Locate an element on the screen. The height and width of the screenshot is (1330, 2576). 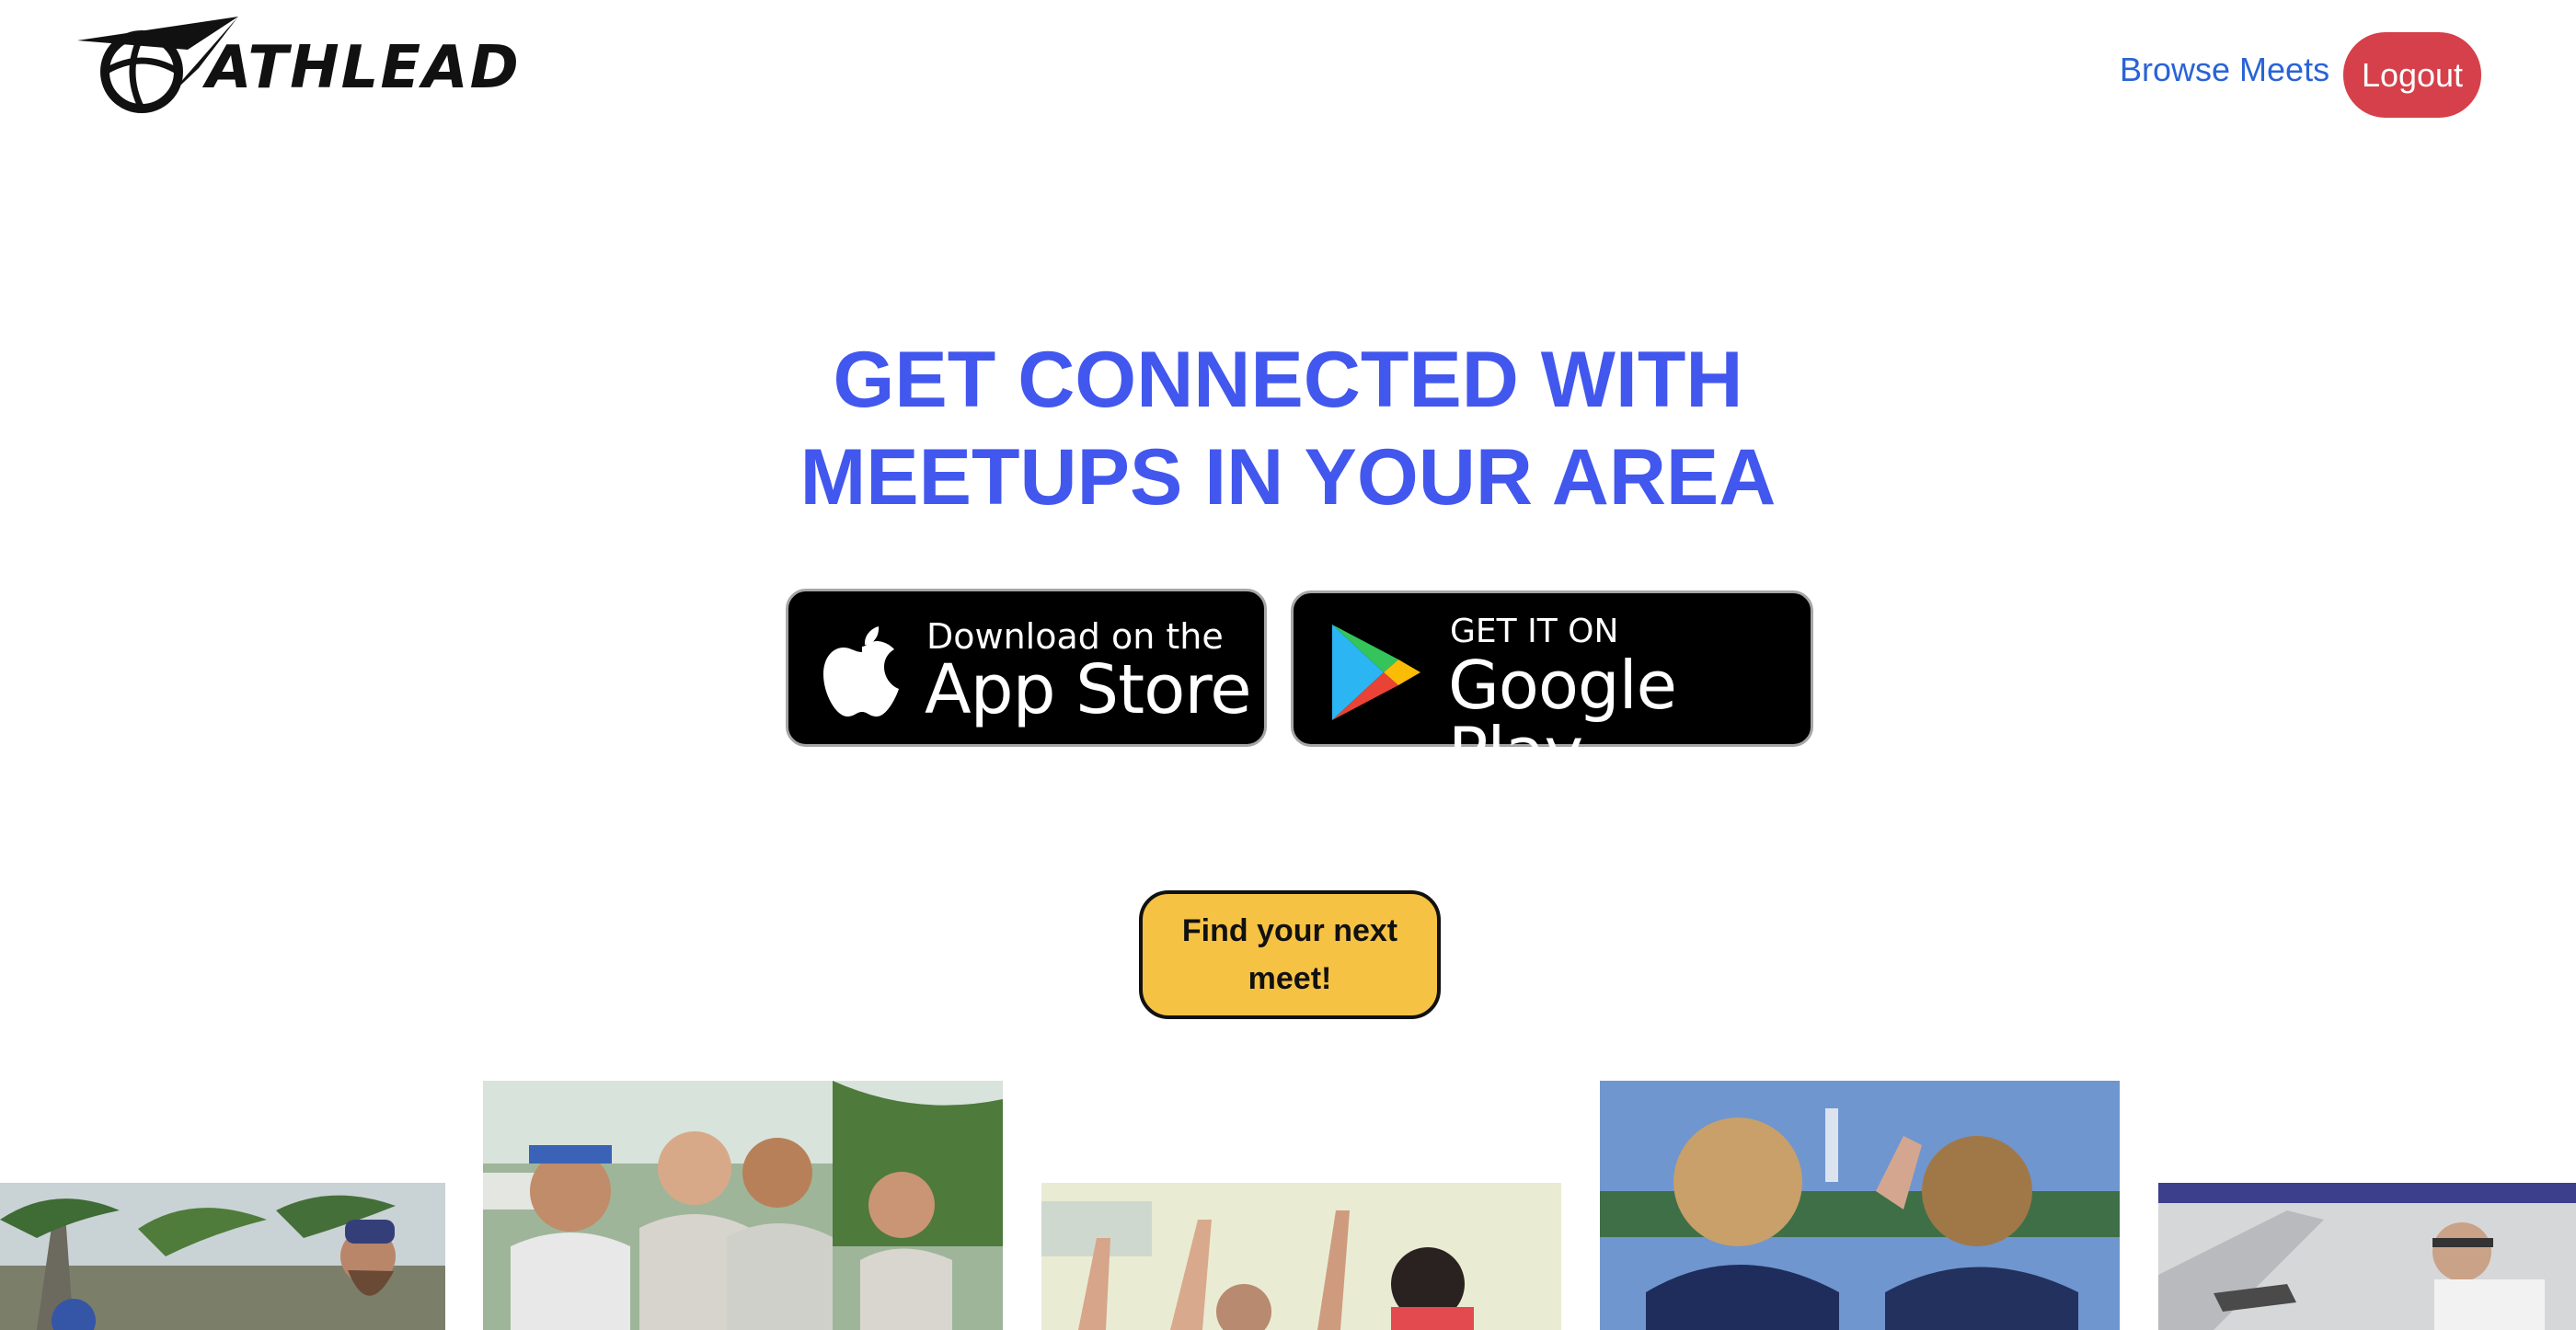
player-diving-photo is located at coordinates (2367, 1256).